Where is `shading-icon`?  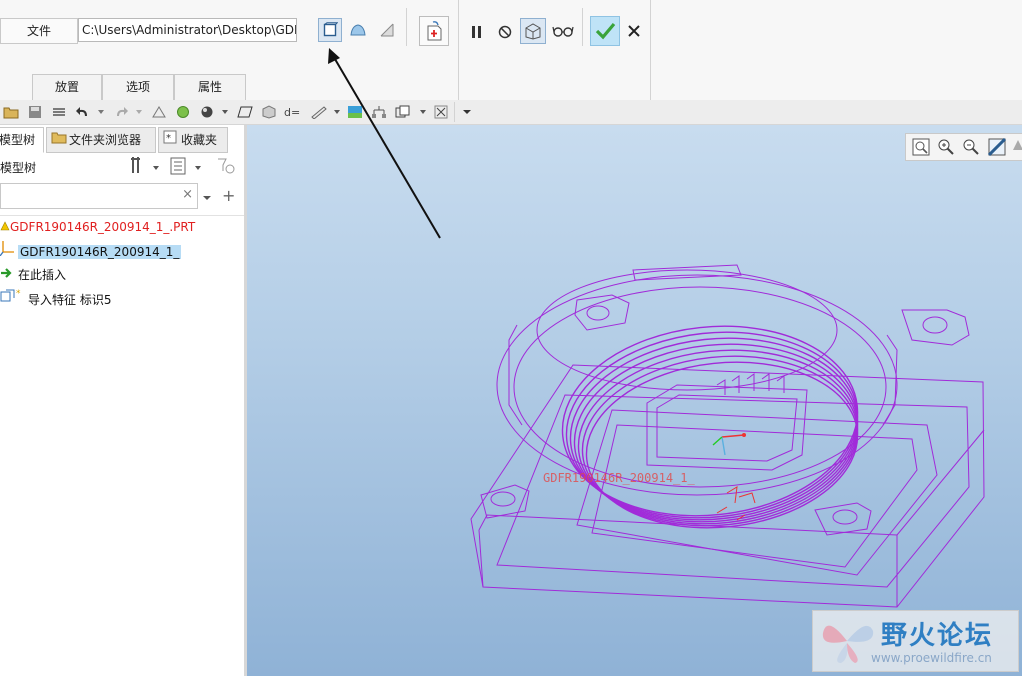
shading-icon is located at coordinates (207, 112).